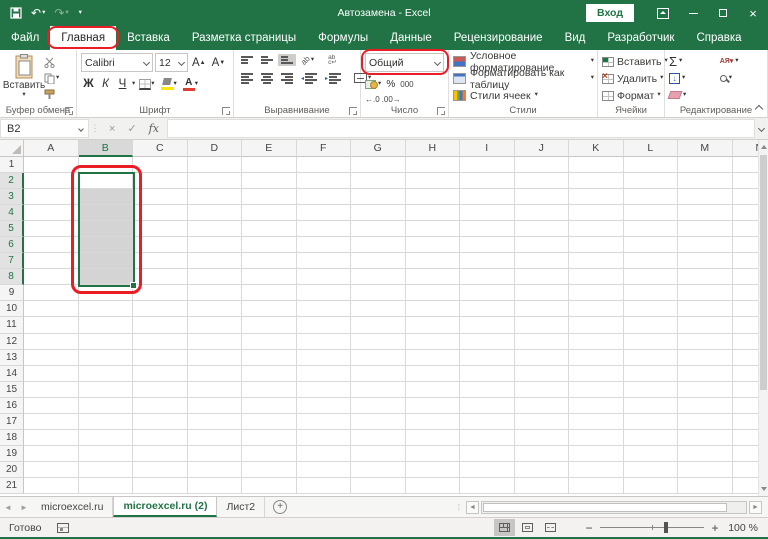  Describe the element at coordinates (287, 60) in the screenshot. I see `align-bottom-button` at that location.